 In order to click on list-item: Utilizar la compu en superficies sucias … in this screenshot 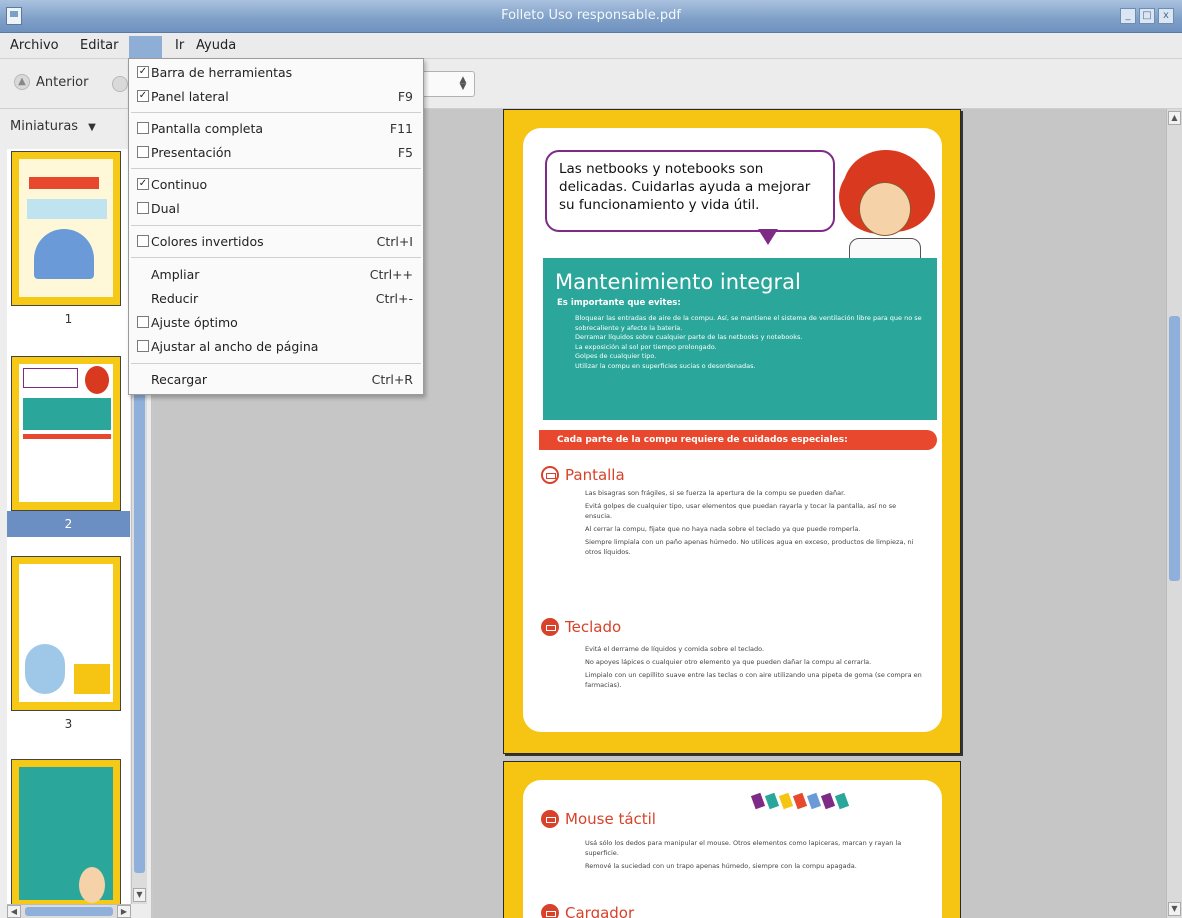, I will do `click(665, 365)`.